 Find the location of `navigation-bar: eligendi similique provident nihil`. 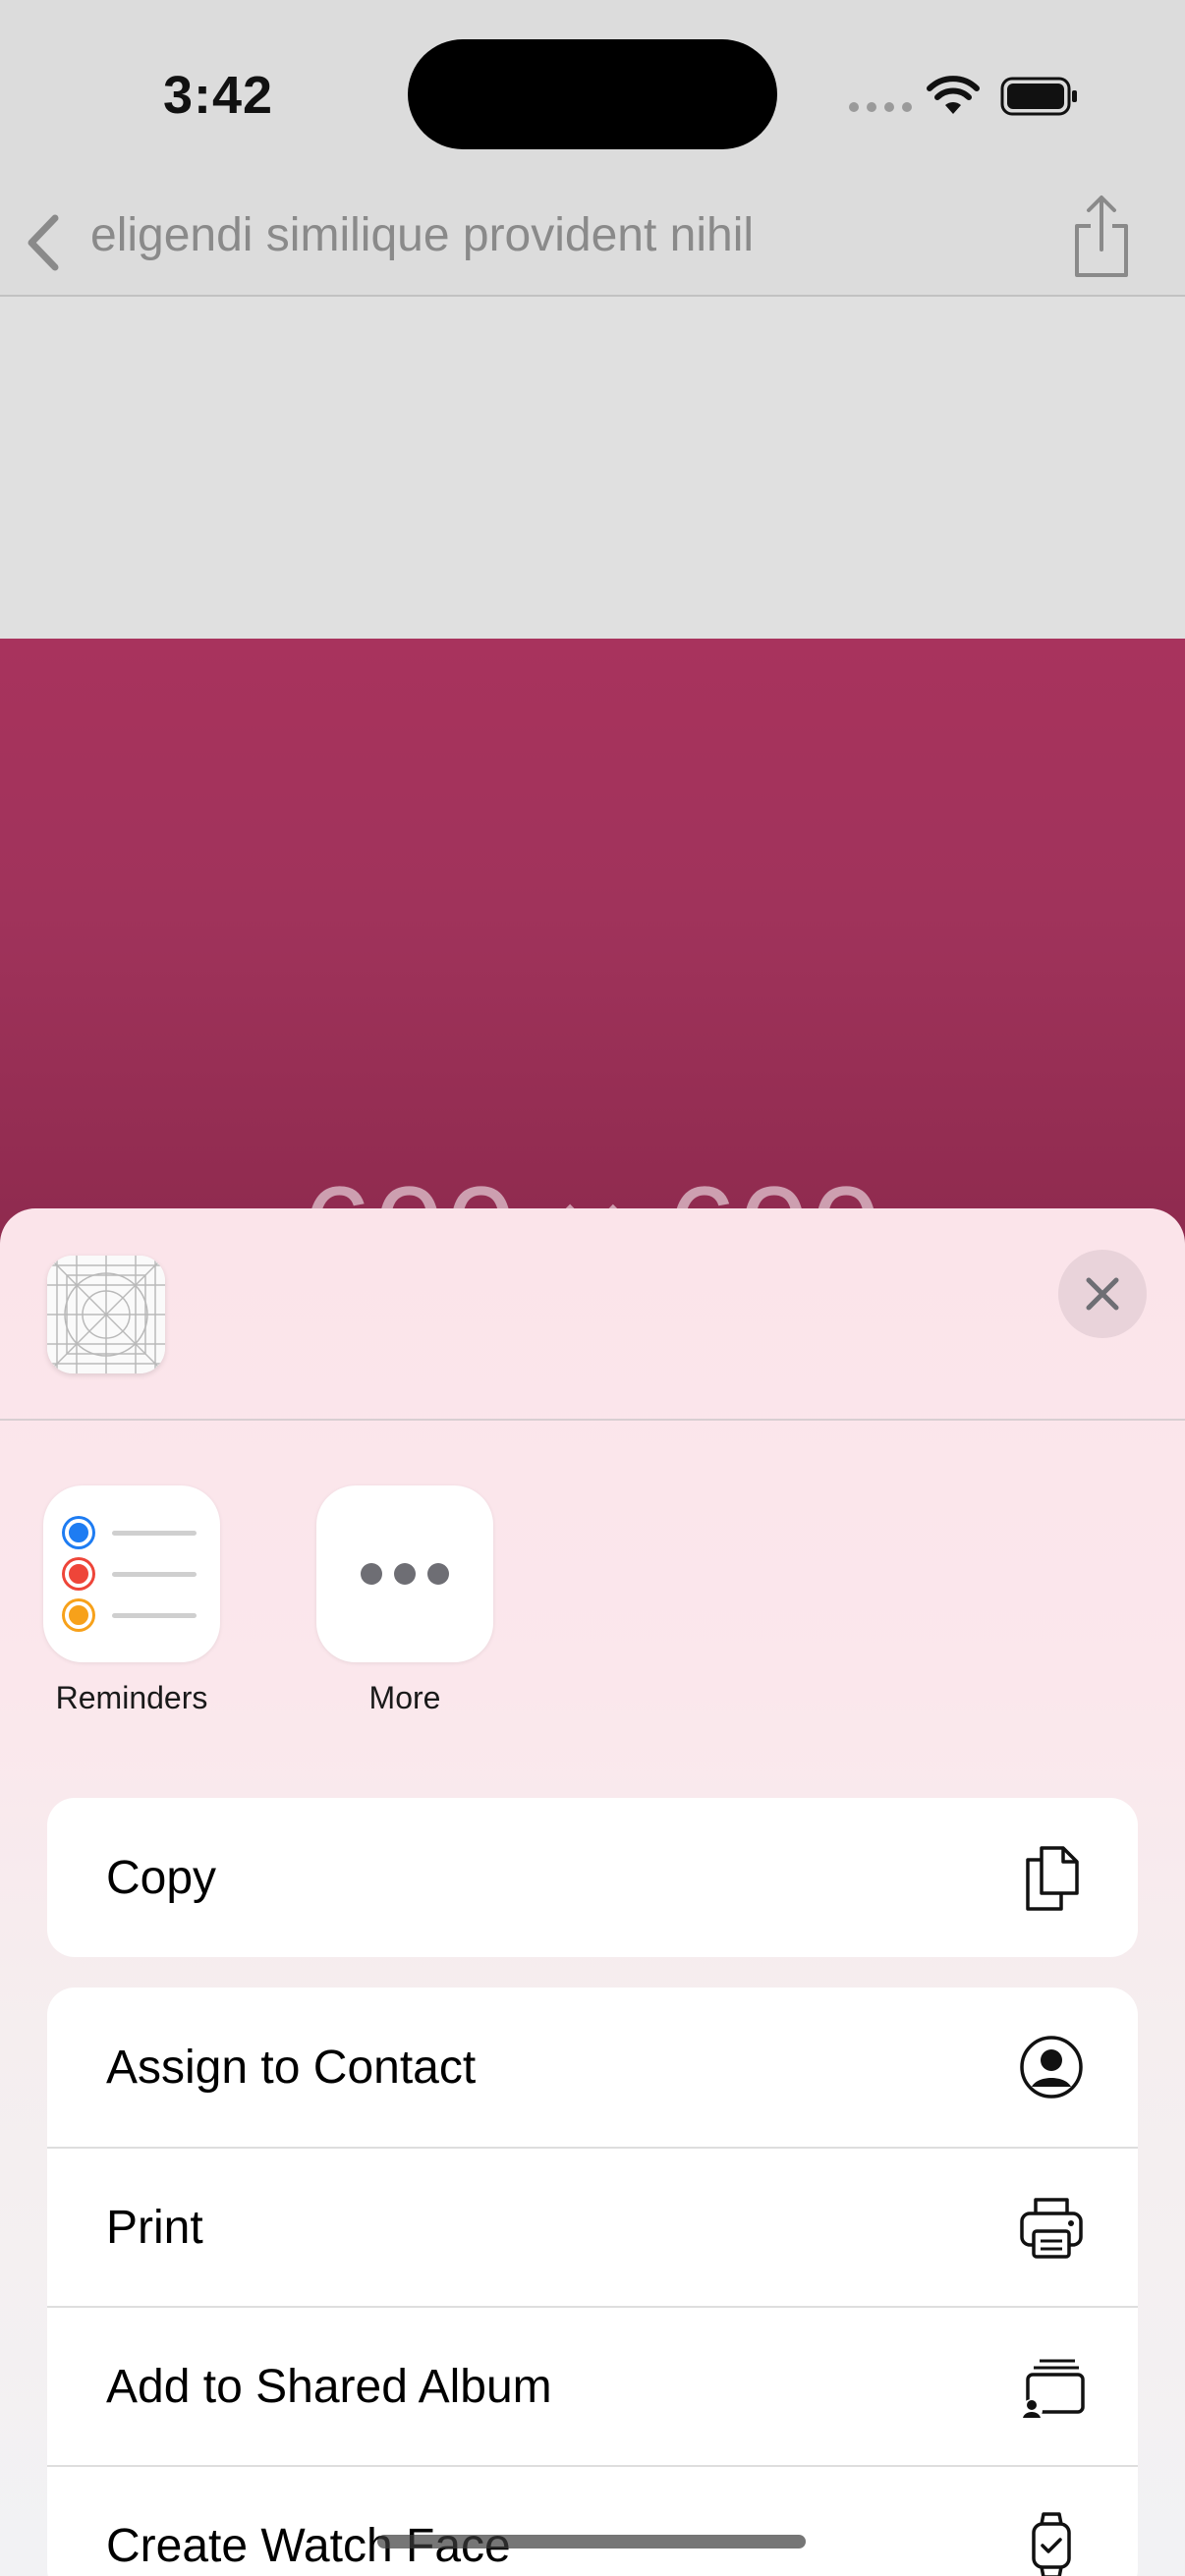

navigation-bar: eligendi similique provident nihil is located at coordinates (592, 242).